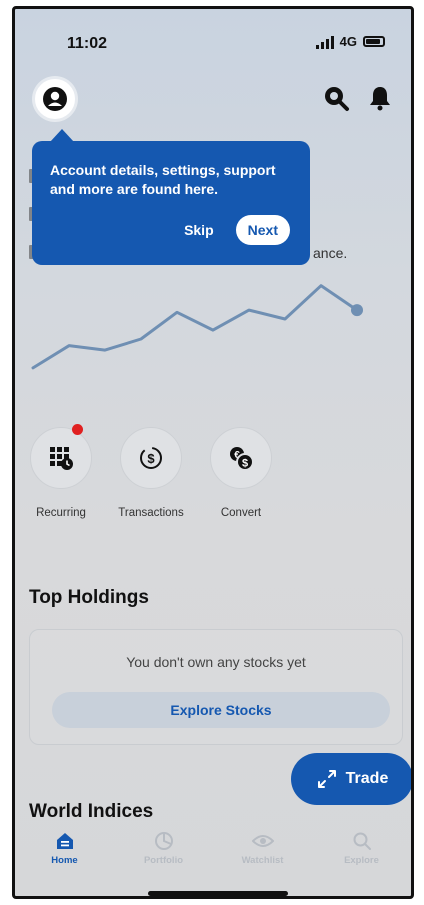 This screenshot has width=424, height=905. I want to click on next-button: Next, so click(262, 230).